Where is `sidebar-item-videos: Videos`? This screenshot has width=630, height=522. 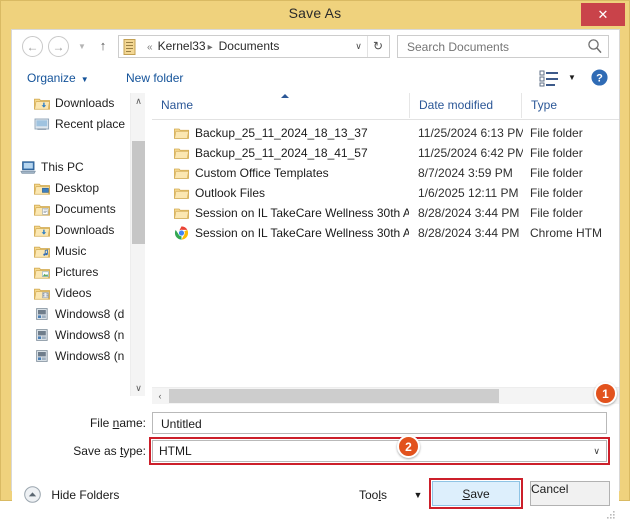 sidebar-item-videos: Videos is located at coordinates (78, 293).